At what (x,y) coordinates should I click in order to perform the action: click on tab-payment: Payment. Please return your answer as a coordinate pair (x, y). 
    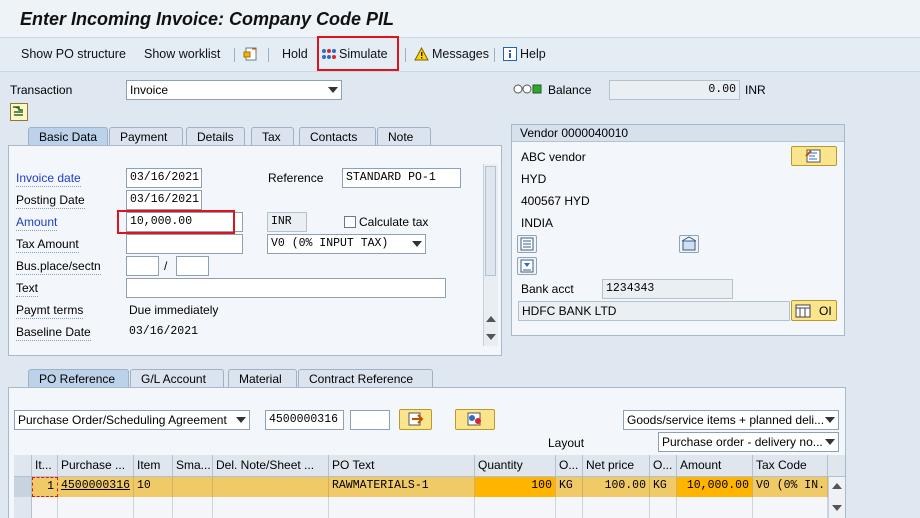
    Looking at the image, I should click on (146, 136).